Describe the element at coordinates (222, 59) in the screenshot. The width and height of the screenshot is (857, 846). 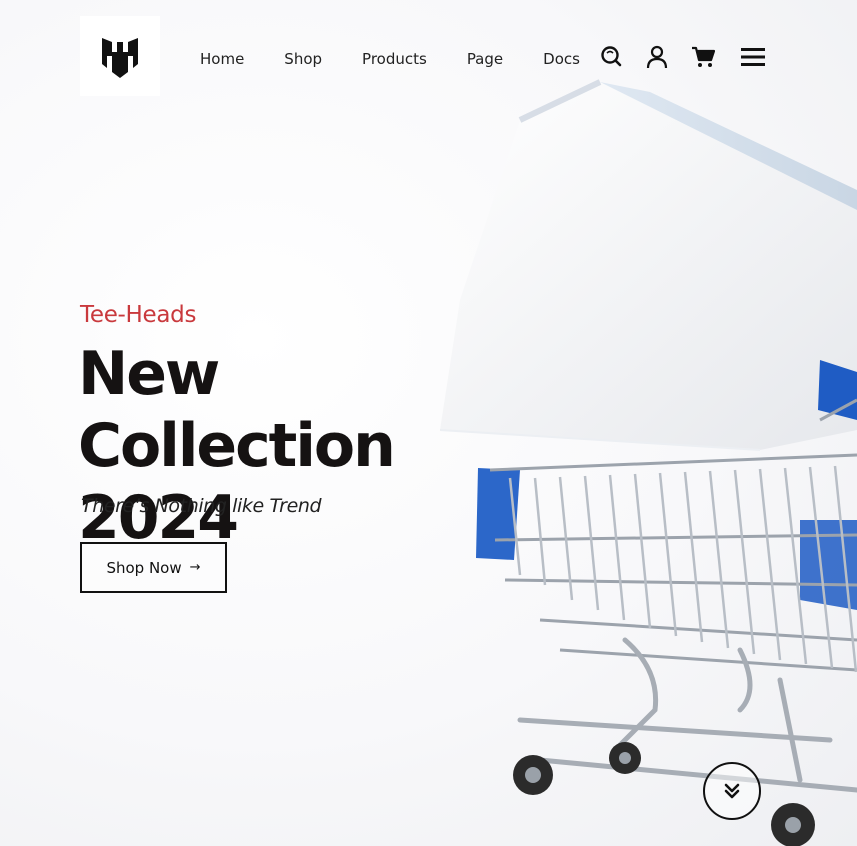
I see `nav-item-home: Home` at that location.